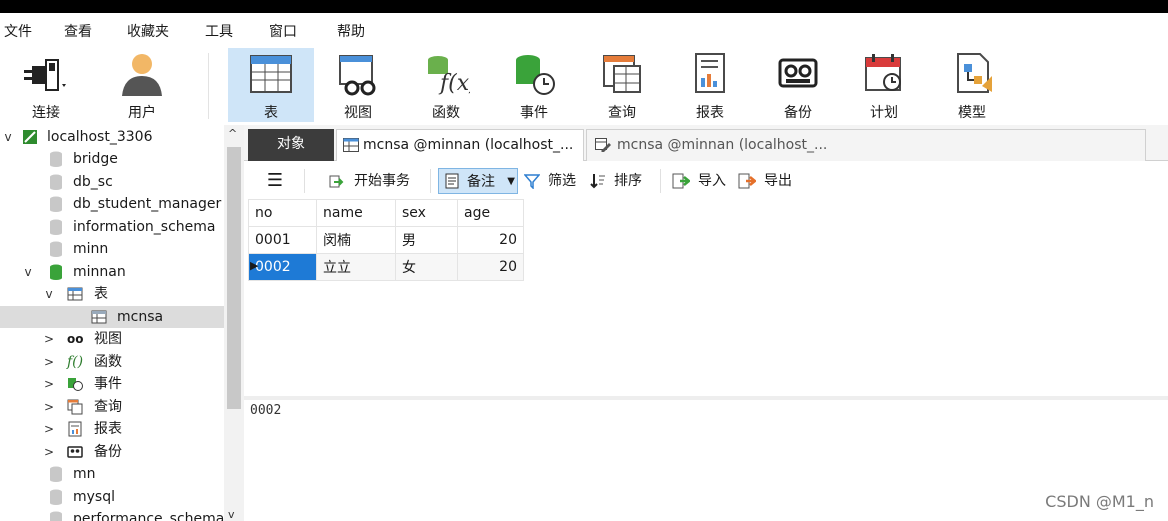 Image resolution: width=1168 pixels, height=521 pixels. I want to click on scrollbar-thumb, so click(234, 278).